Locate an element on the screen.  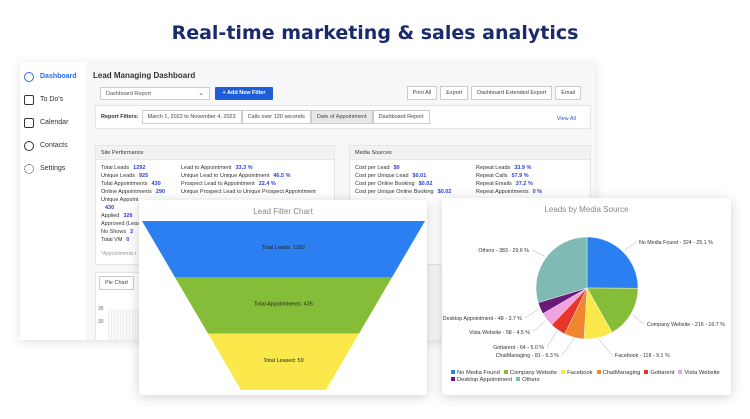
legend-label: Others is located at coordinates (531, 380).